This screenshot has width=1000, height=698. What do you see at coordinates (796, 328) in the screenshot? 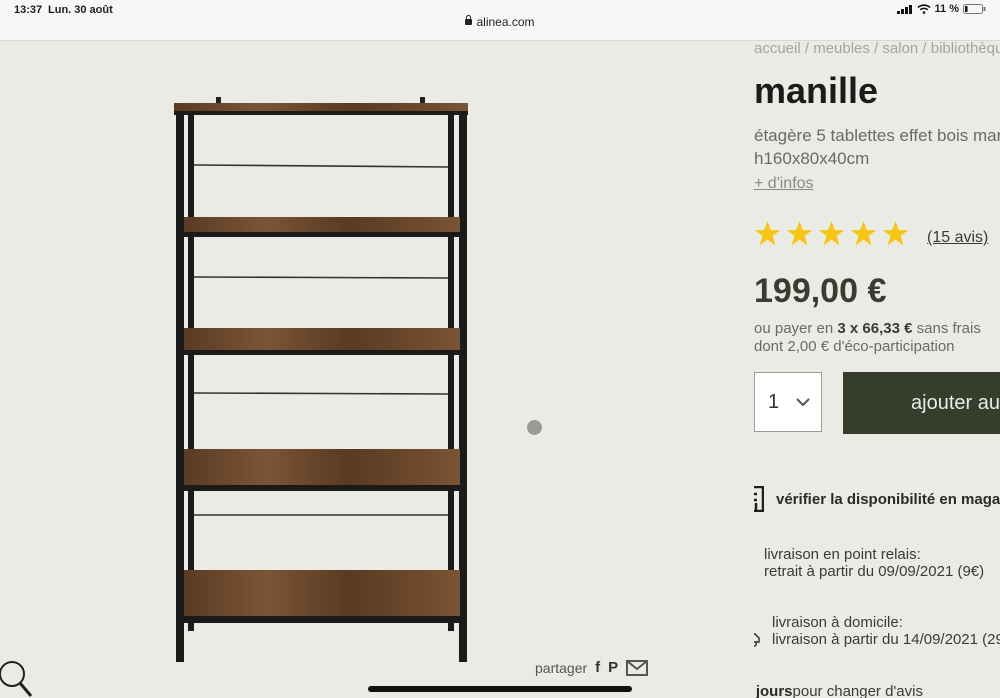
I see `installment-prefix: ou payer en` at bounding box center [796, 328].